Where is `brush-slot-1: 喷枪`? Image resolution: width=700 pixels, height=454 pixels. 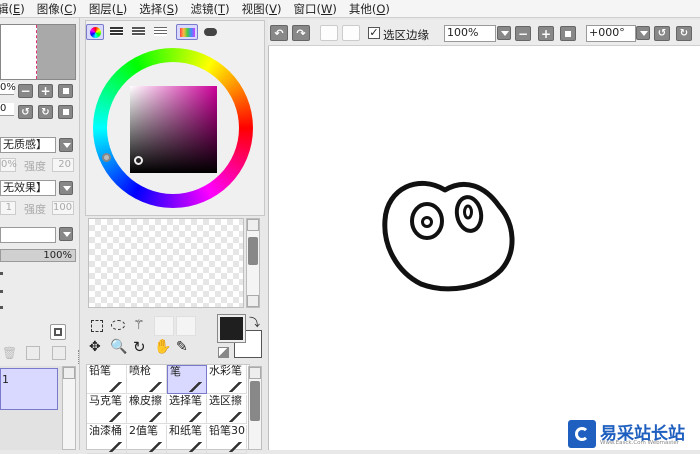 brush-slot-1: 喷枪 is located at coordinates (147, 379).